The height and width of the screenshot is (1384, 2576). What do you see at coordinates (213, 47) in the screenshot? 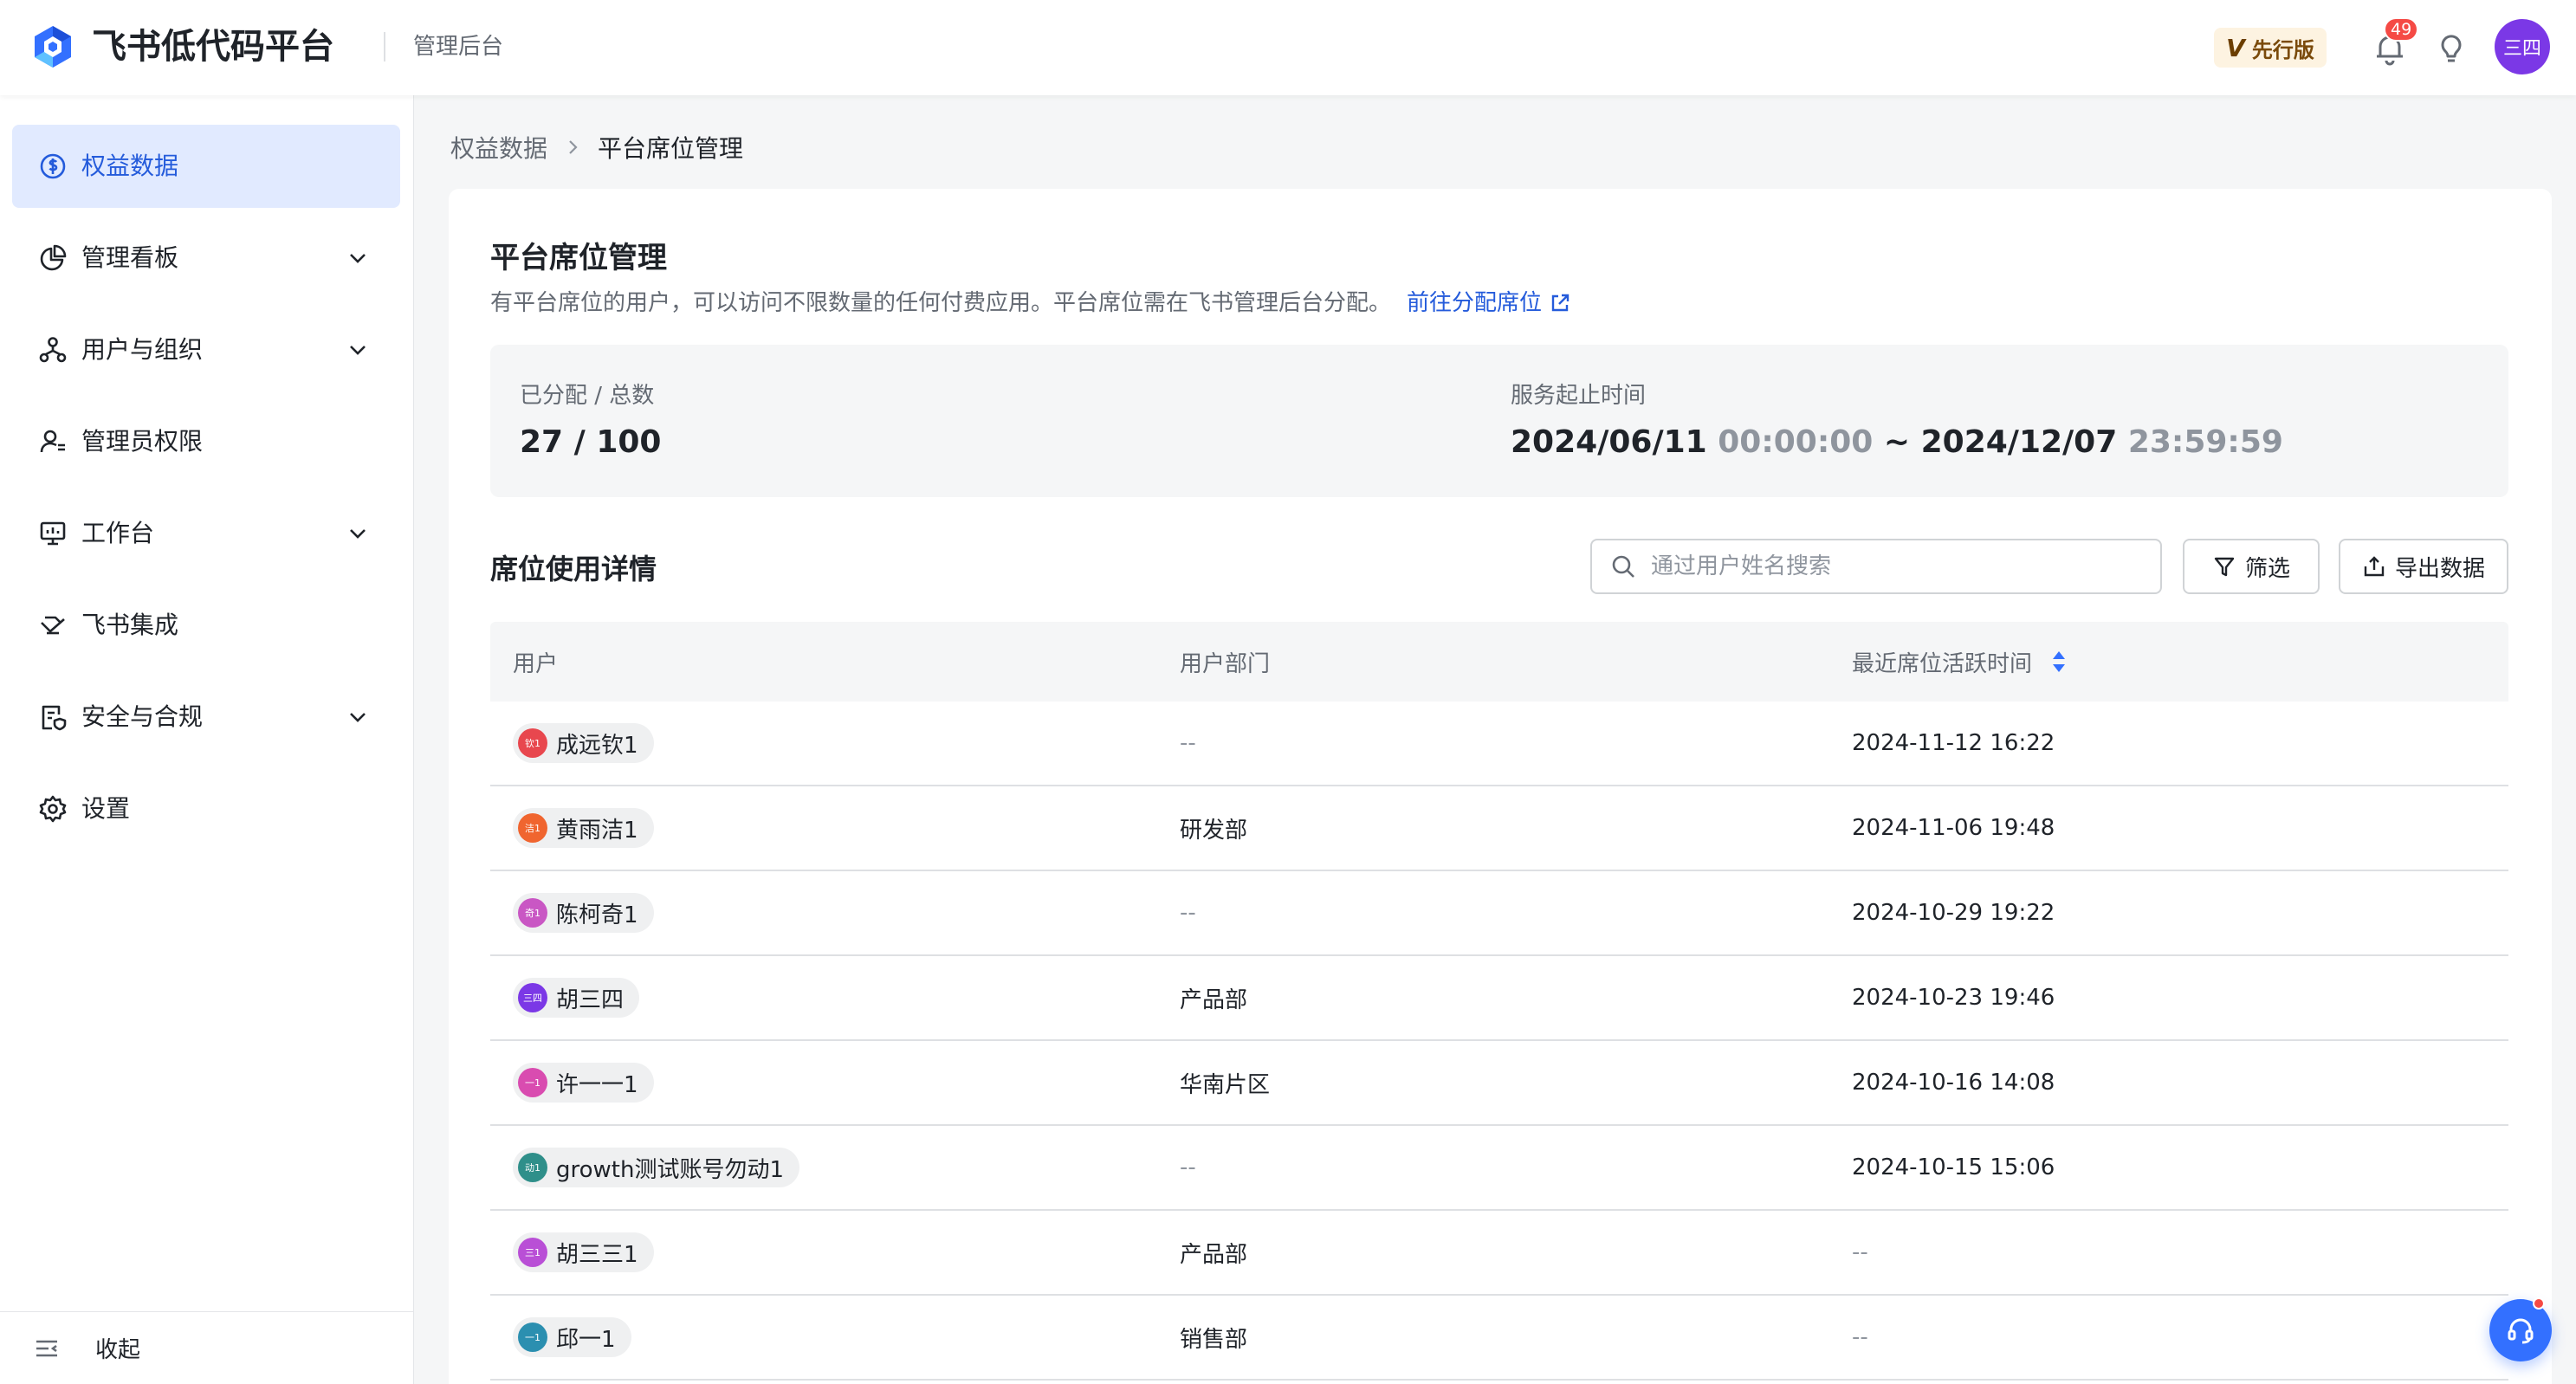
I see `app-title: 飞书低代码平台` at bounding box center [213, 47].